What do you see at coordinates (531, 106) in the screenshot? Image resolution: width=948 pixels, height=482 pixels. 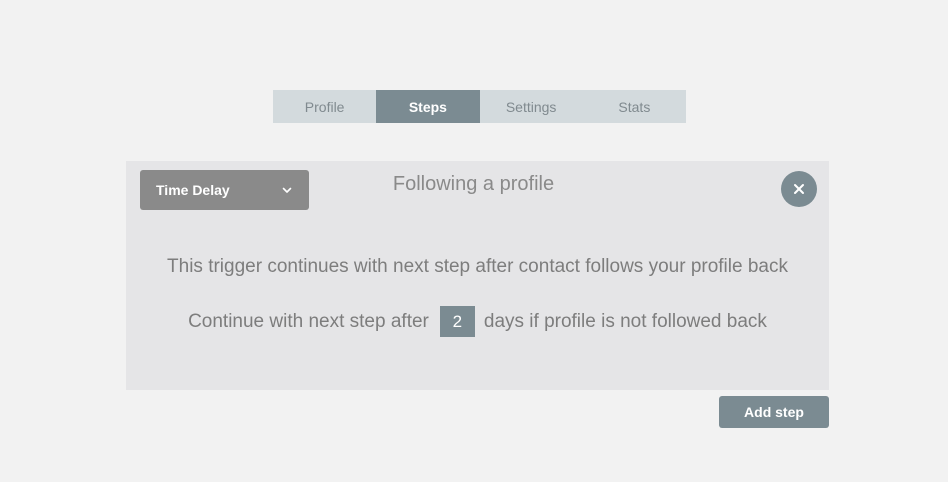 I see `tab-settings: Settings` at bounding box center [531, 106].